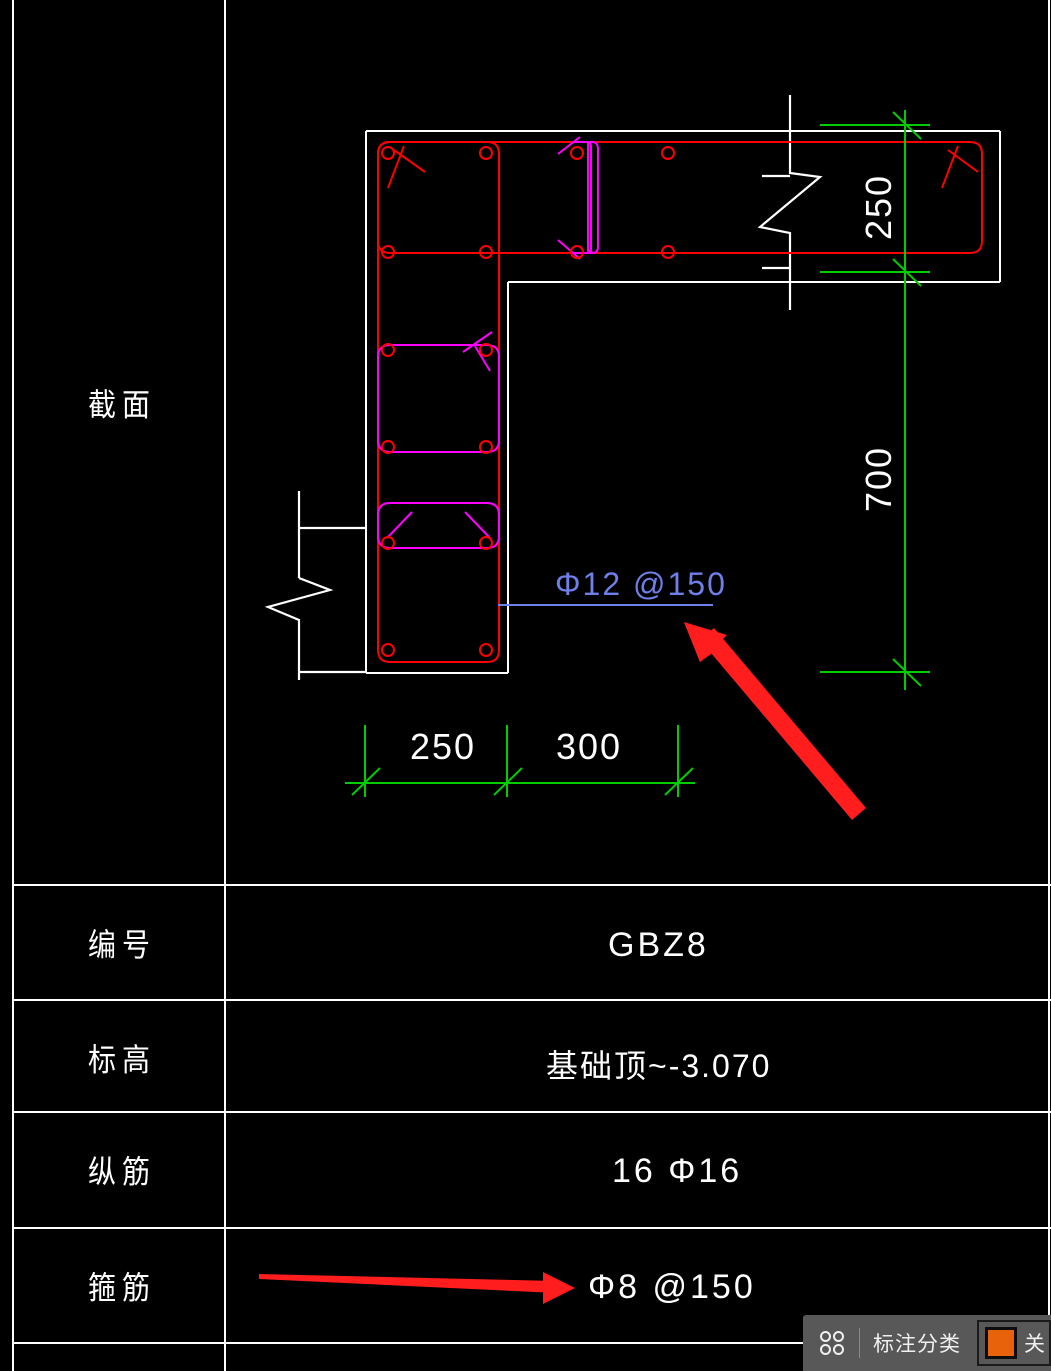 The width and height of the screenshot is (1051, 1371). What do you see at coordinates (790, 202) in the screenshot?
I see `break-line-right` at bounding box center [790, 202].